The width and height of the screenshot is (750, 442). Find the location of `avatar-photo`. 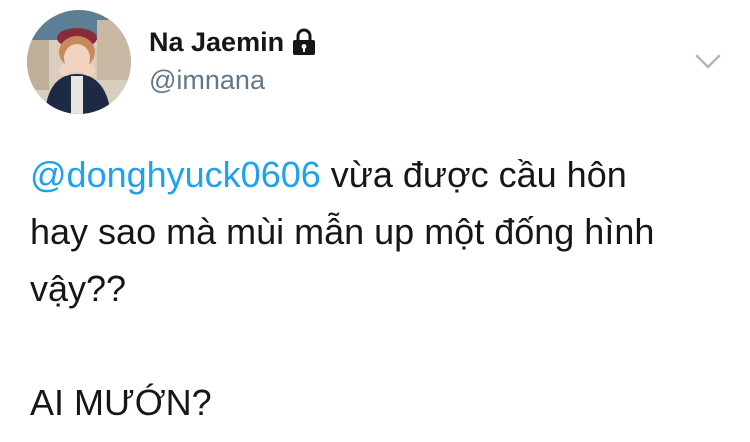

avatar-photo is located at coordinates (79, 62).